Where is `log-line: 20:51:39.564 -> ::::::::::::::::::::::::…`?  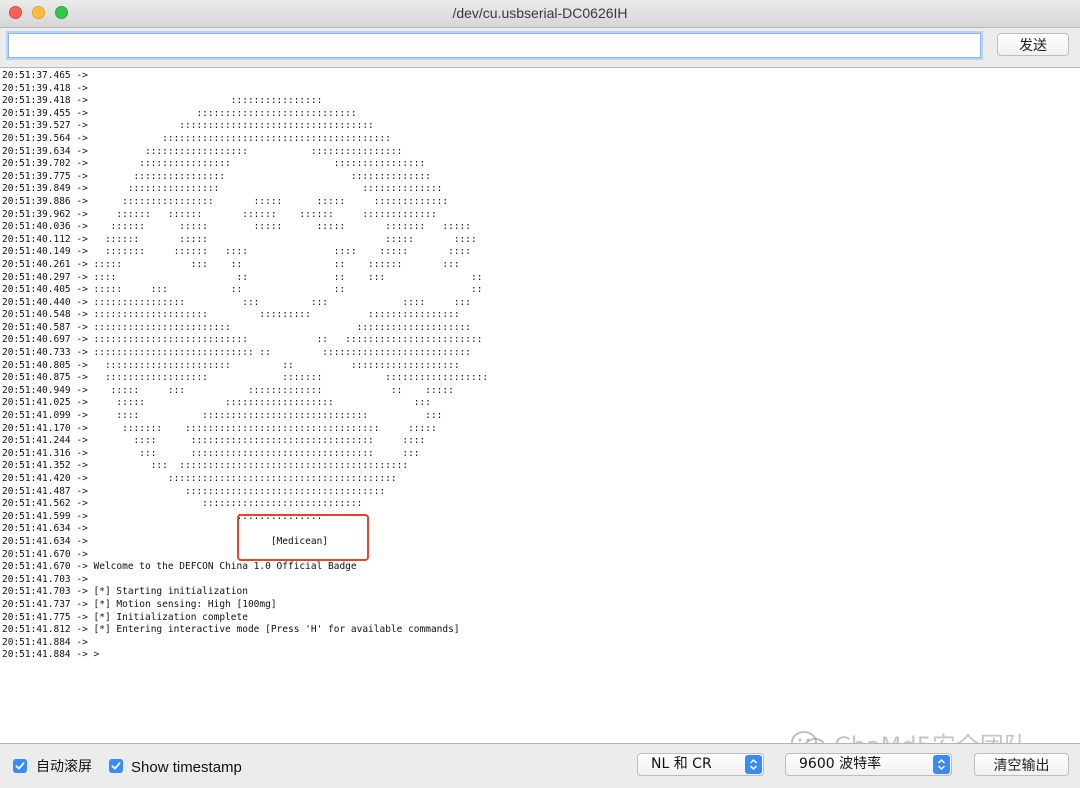 log-line: 20:51:39.564 -> ::::::::::::::::::::::::… is located at coordinates (196, 138).